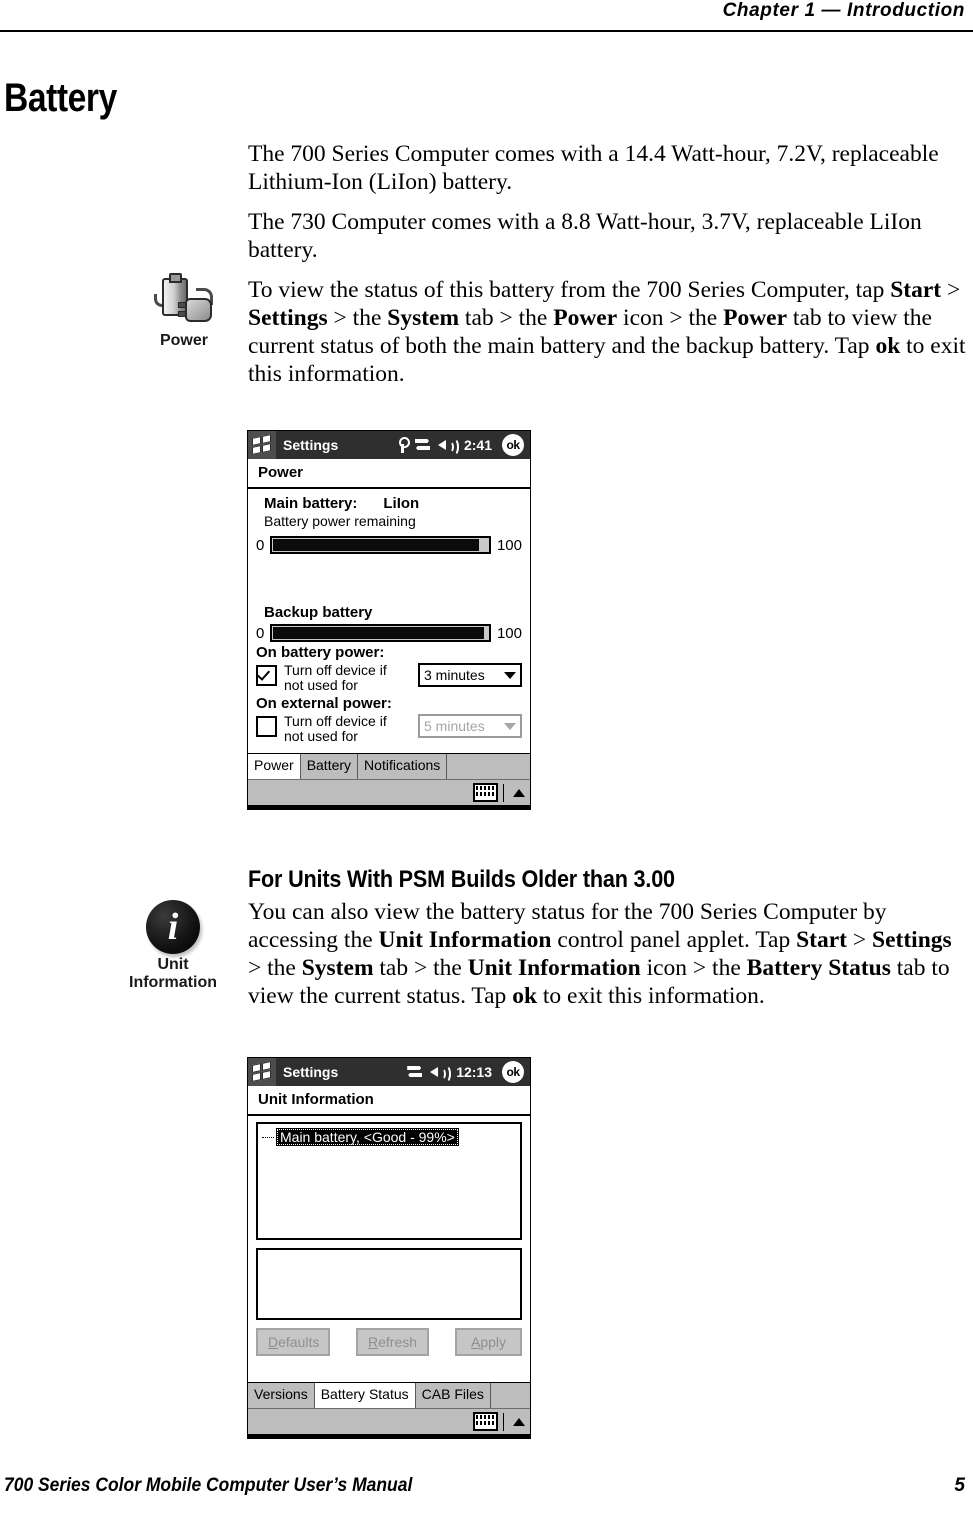 The height and width of the screenshot is (1519, 973). Describe the element at coordinates (329, 766) in the screenshot. I see `tab-battery: Battery` at that location.